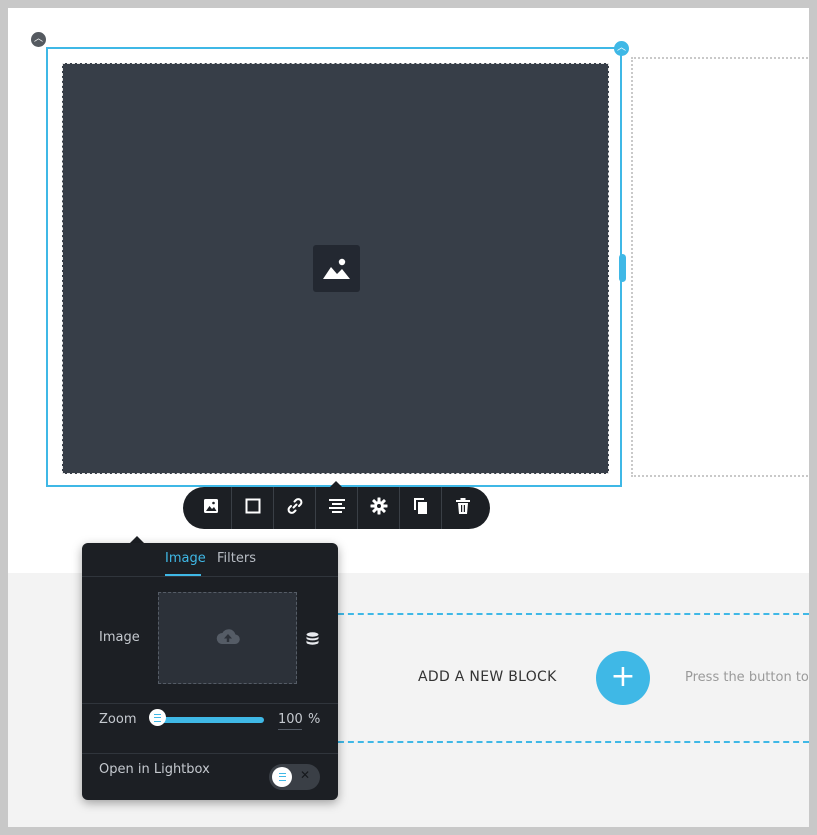  Describe the element at coordinates (157, 717) in the screenshot. I see `zoom-slider-handle` at that location.